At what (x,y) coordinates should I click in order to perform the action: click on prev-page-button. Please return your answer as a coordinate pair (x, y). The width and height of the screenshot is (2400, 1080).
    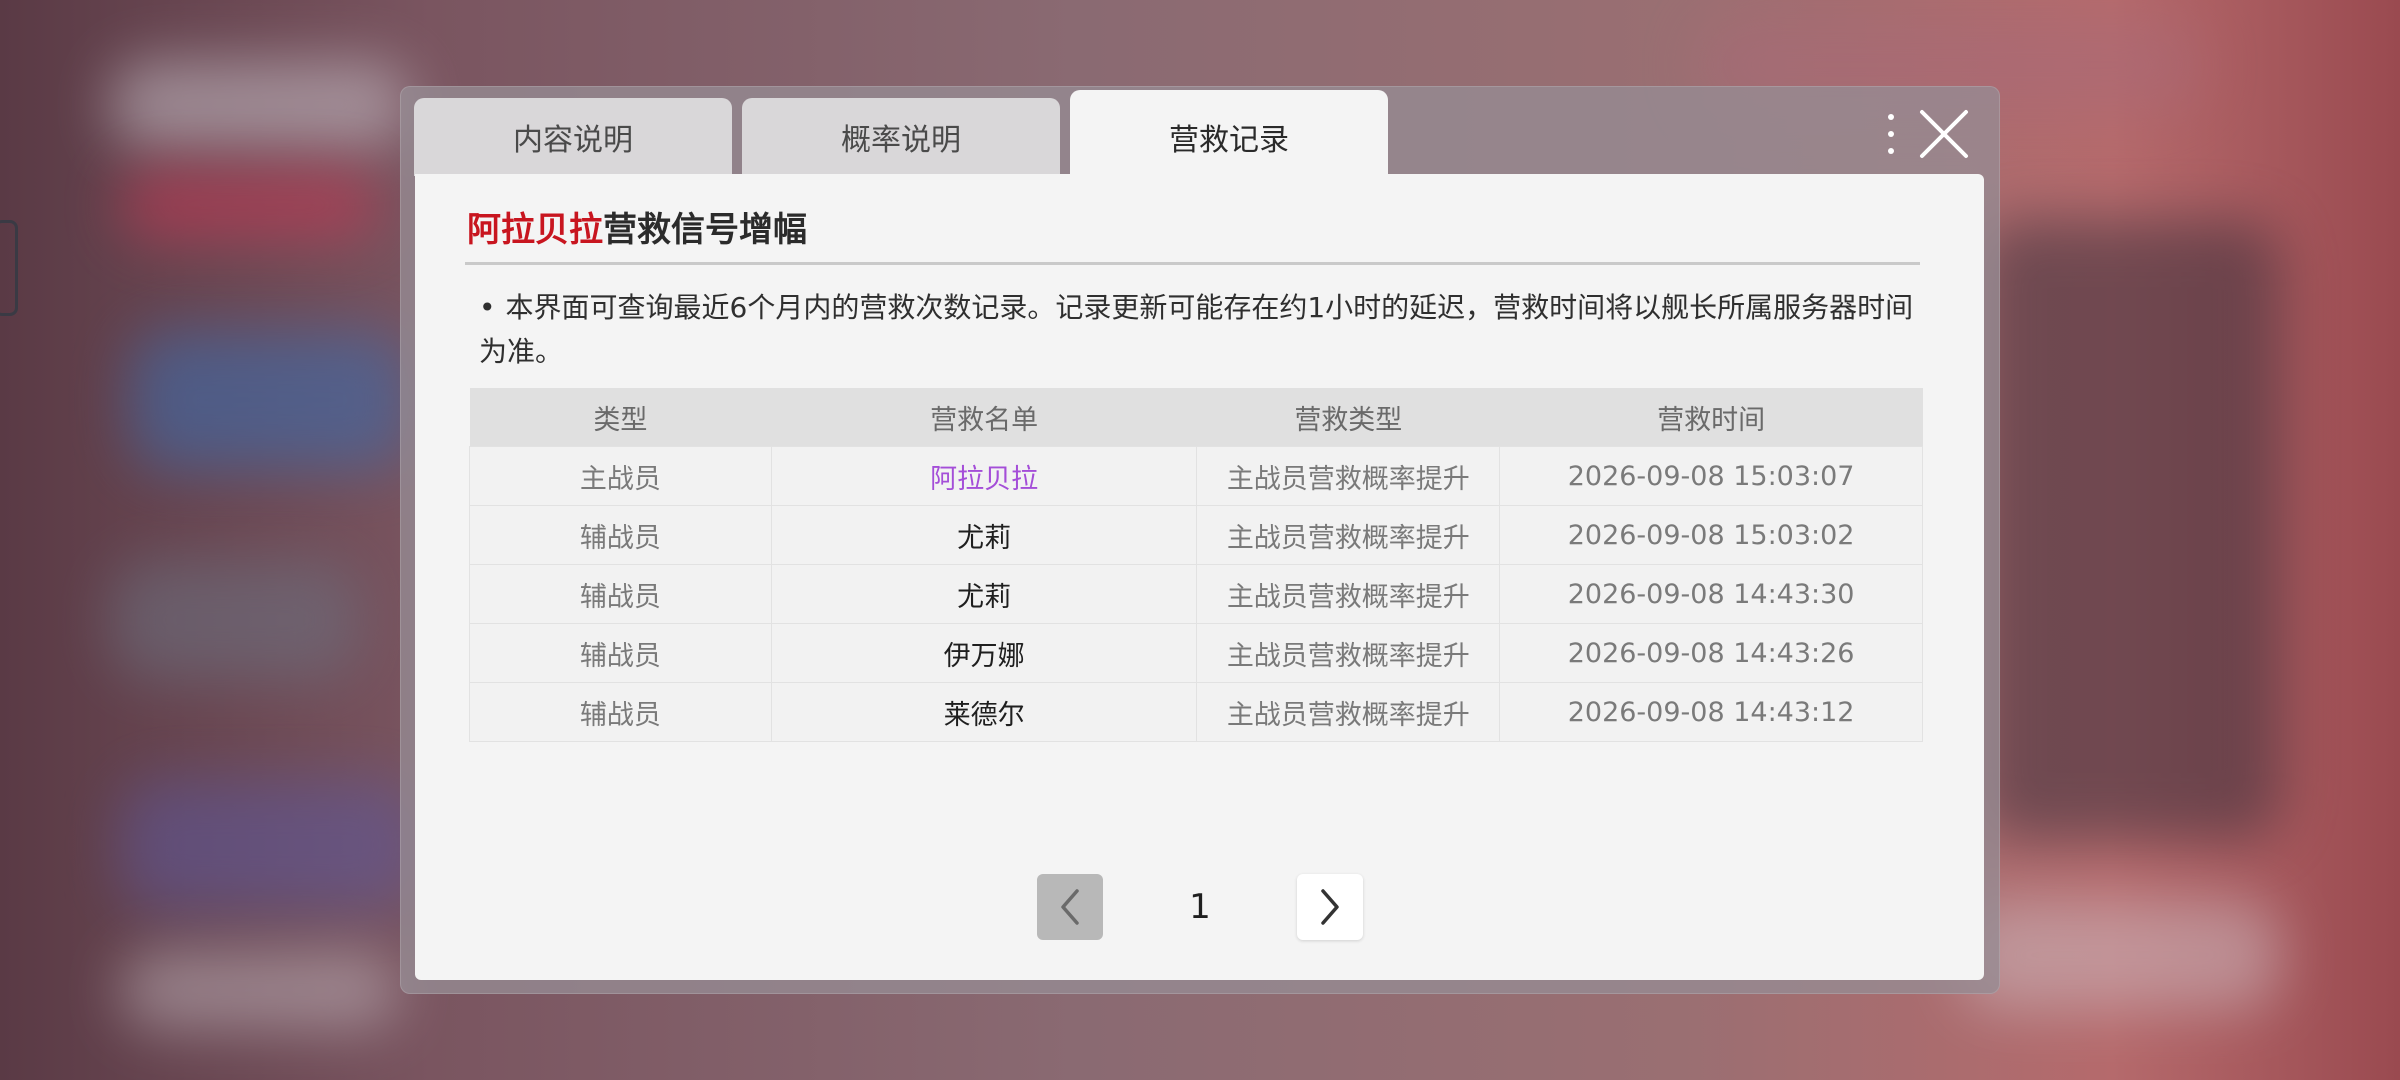
    Looking at the image, I should click on (1070, 907).